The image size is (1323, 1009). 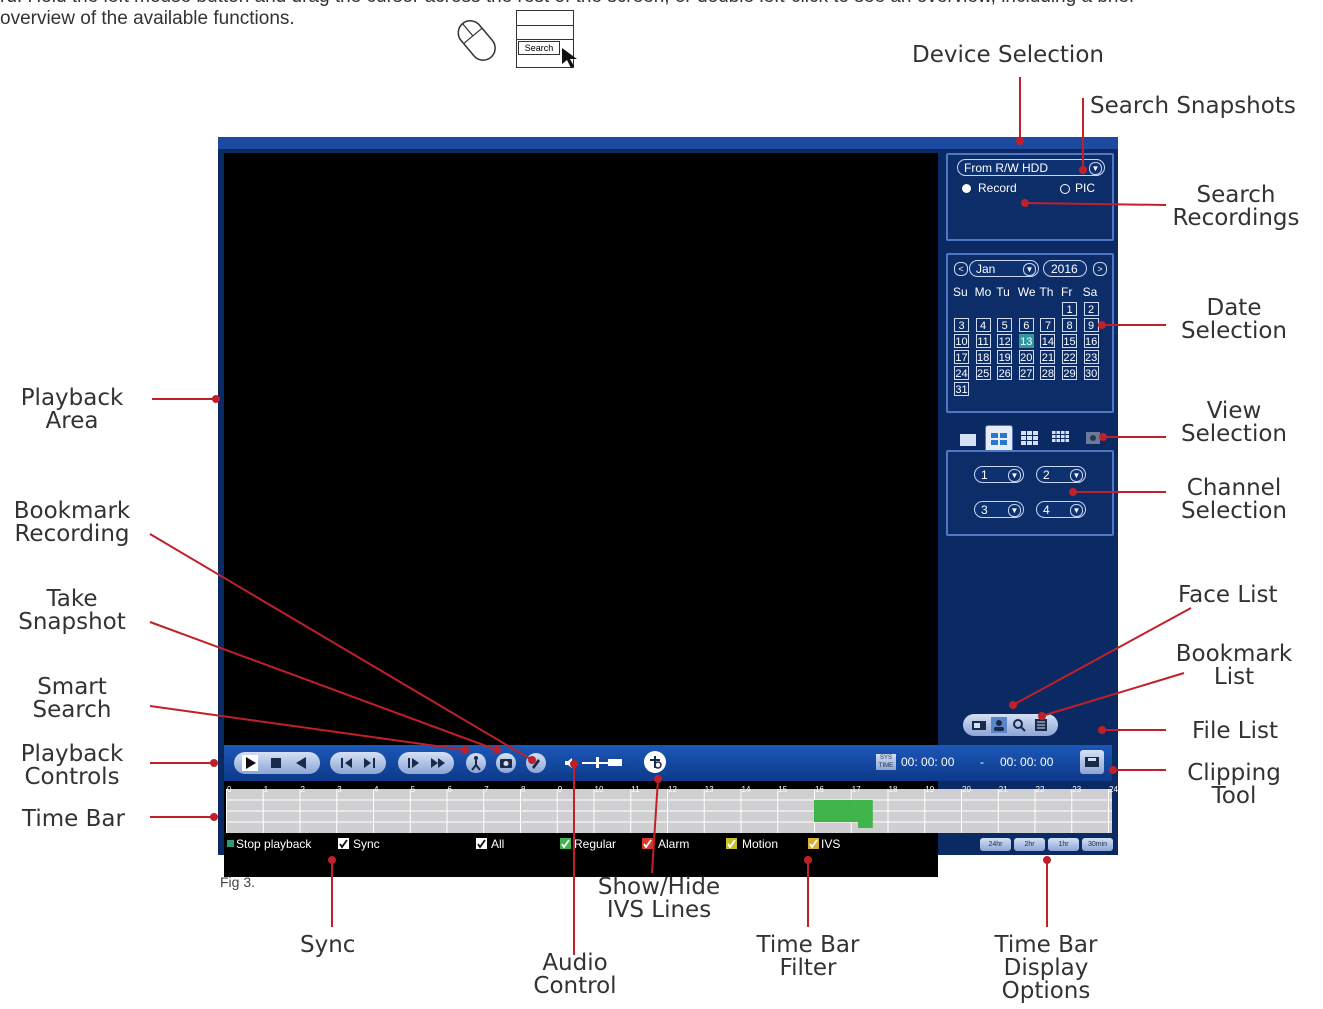 What do you see at coordinates (1005, 357) in the screenshot?
I see `calendar-day: 19` at bounding box center [1005, 357].